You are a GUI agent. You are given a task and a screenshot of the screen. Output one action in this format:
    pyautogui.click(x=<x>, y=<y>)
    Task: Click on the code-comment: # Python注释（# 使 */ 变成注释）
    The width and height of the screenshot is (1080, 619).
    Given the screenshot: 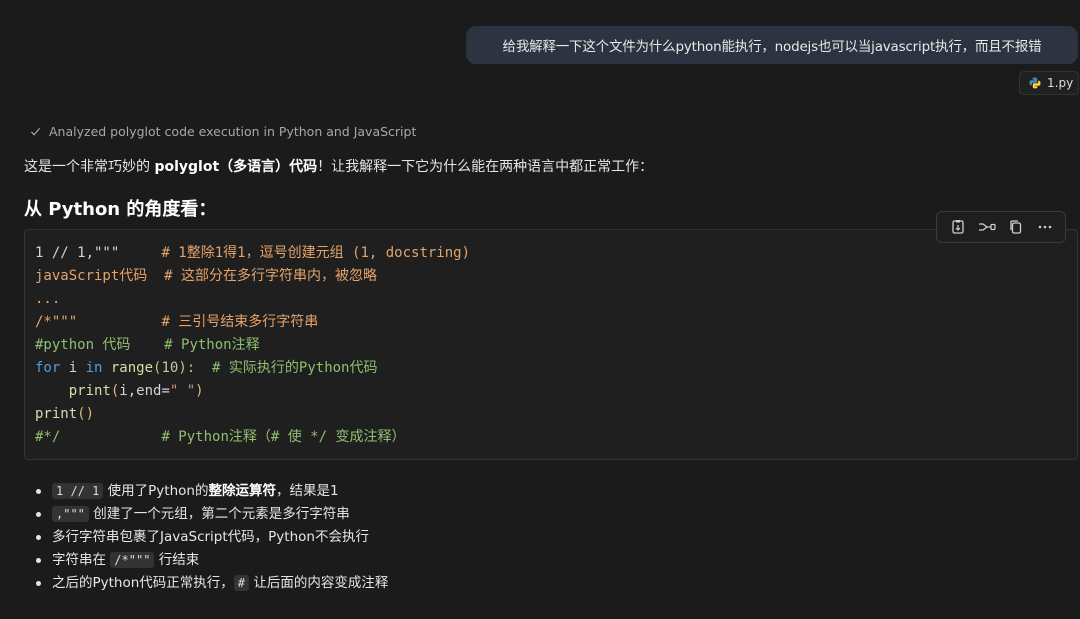 What is the action you would take?
    pyautogui.click(x=233, y=437)
    